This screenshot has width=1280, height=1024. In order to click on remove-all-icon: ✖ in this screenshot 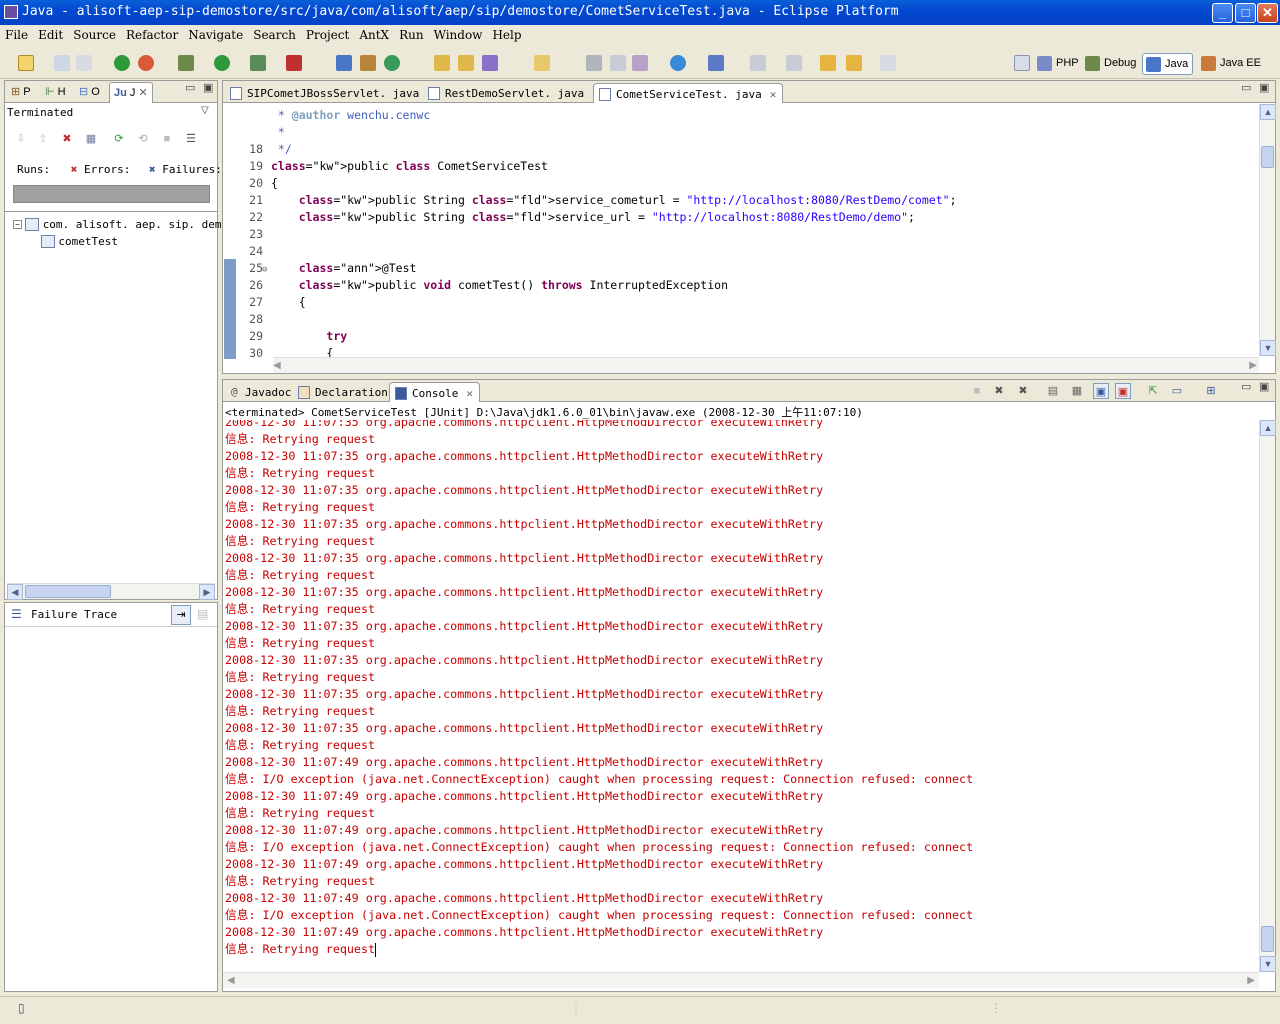, I will do `click(1023, 391)`.